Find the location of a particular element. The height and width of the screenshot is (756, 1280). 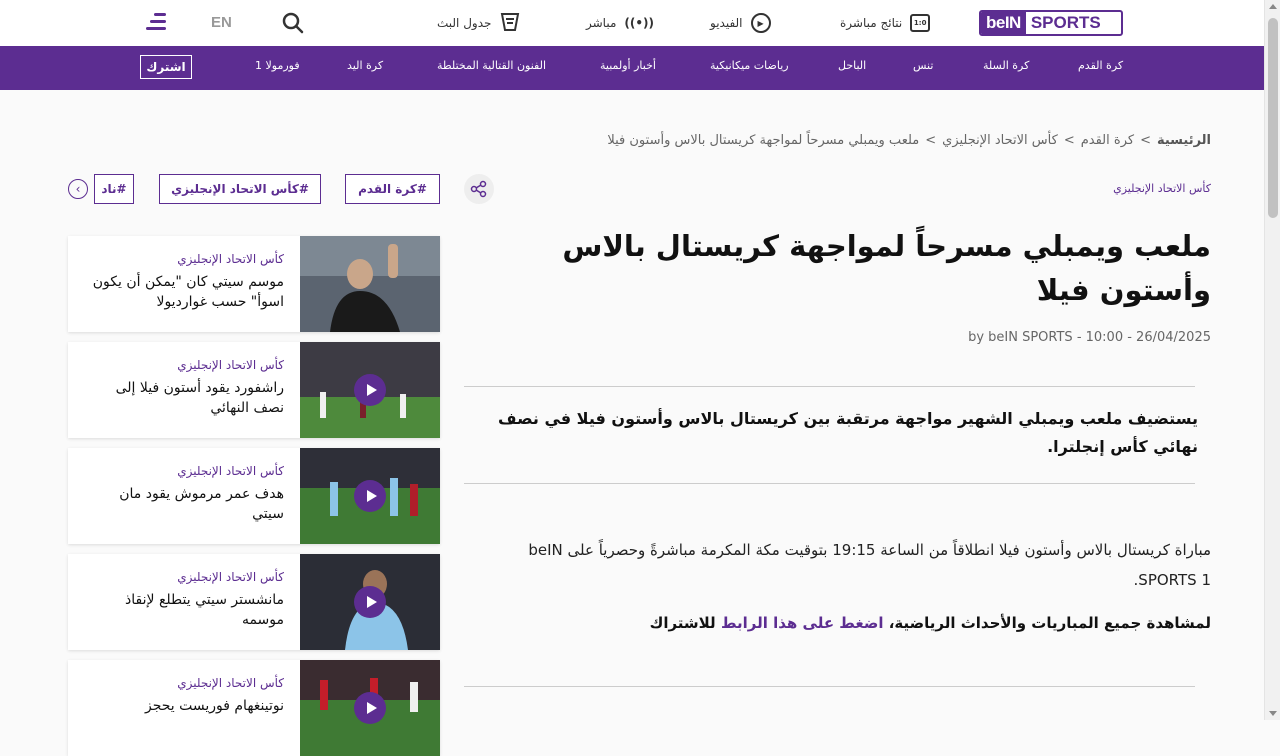

nav-item-tennis: تنس is located at coordinates (923, 65).